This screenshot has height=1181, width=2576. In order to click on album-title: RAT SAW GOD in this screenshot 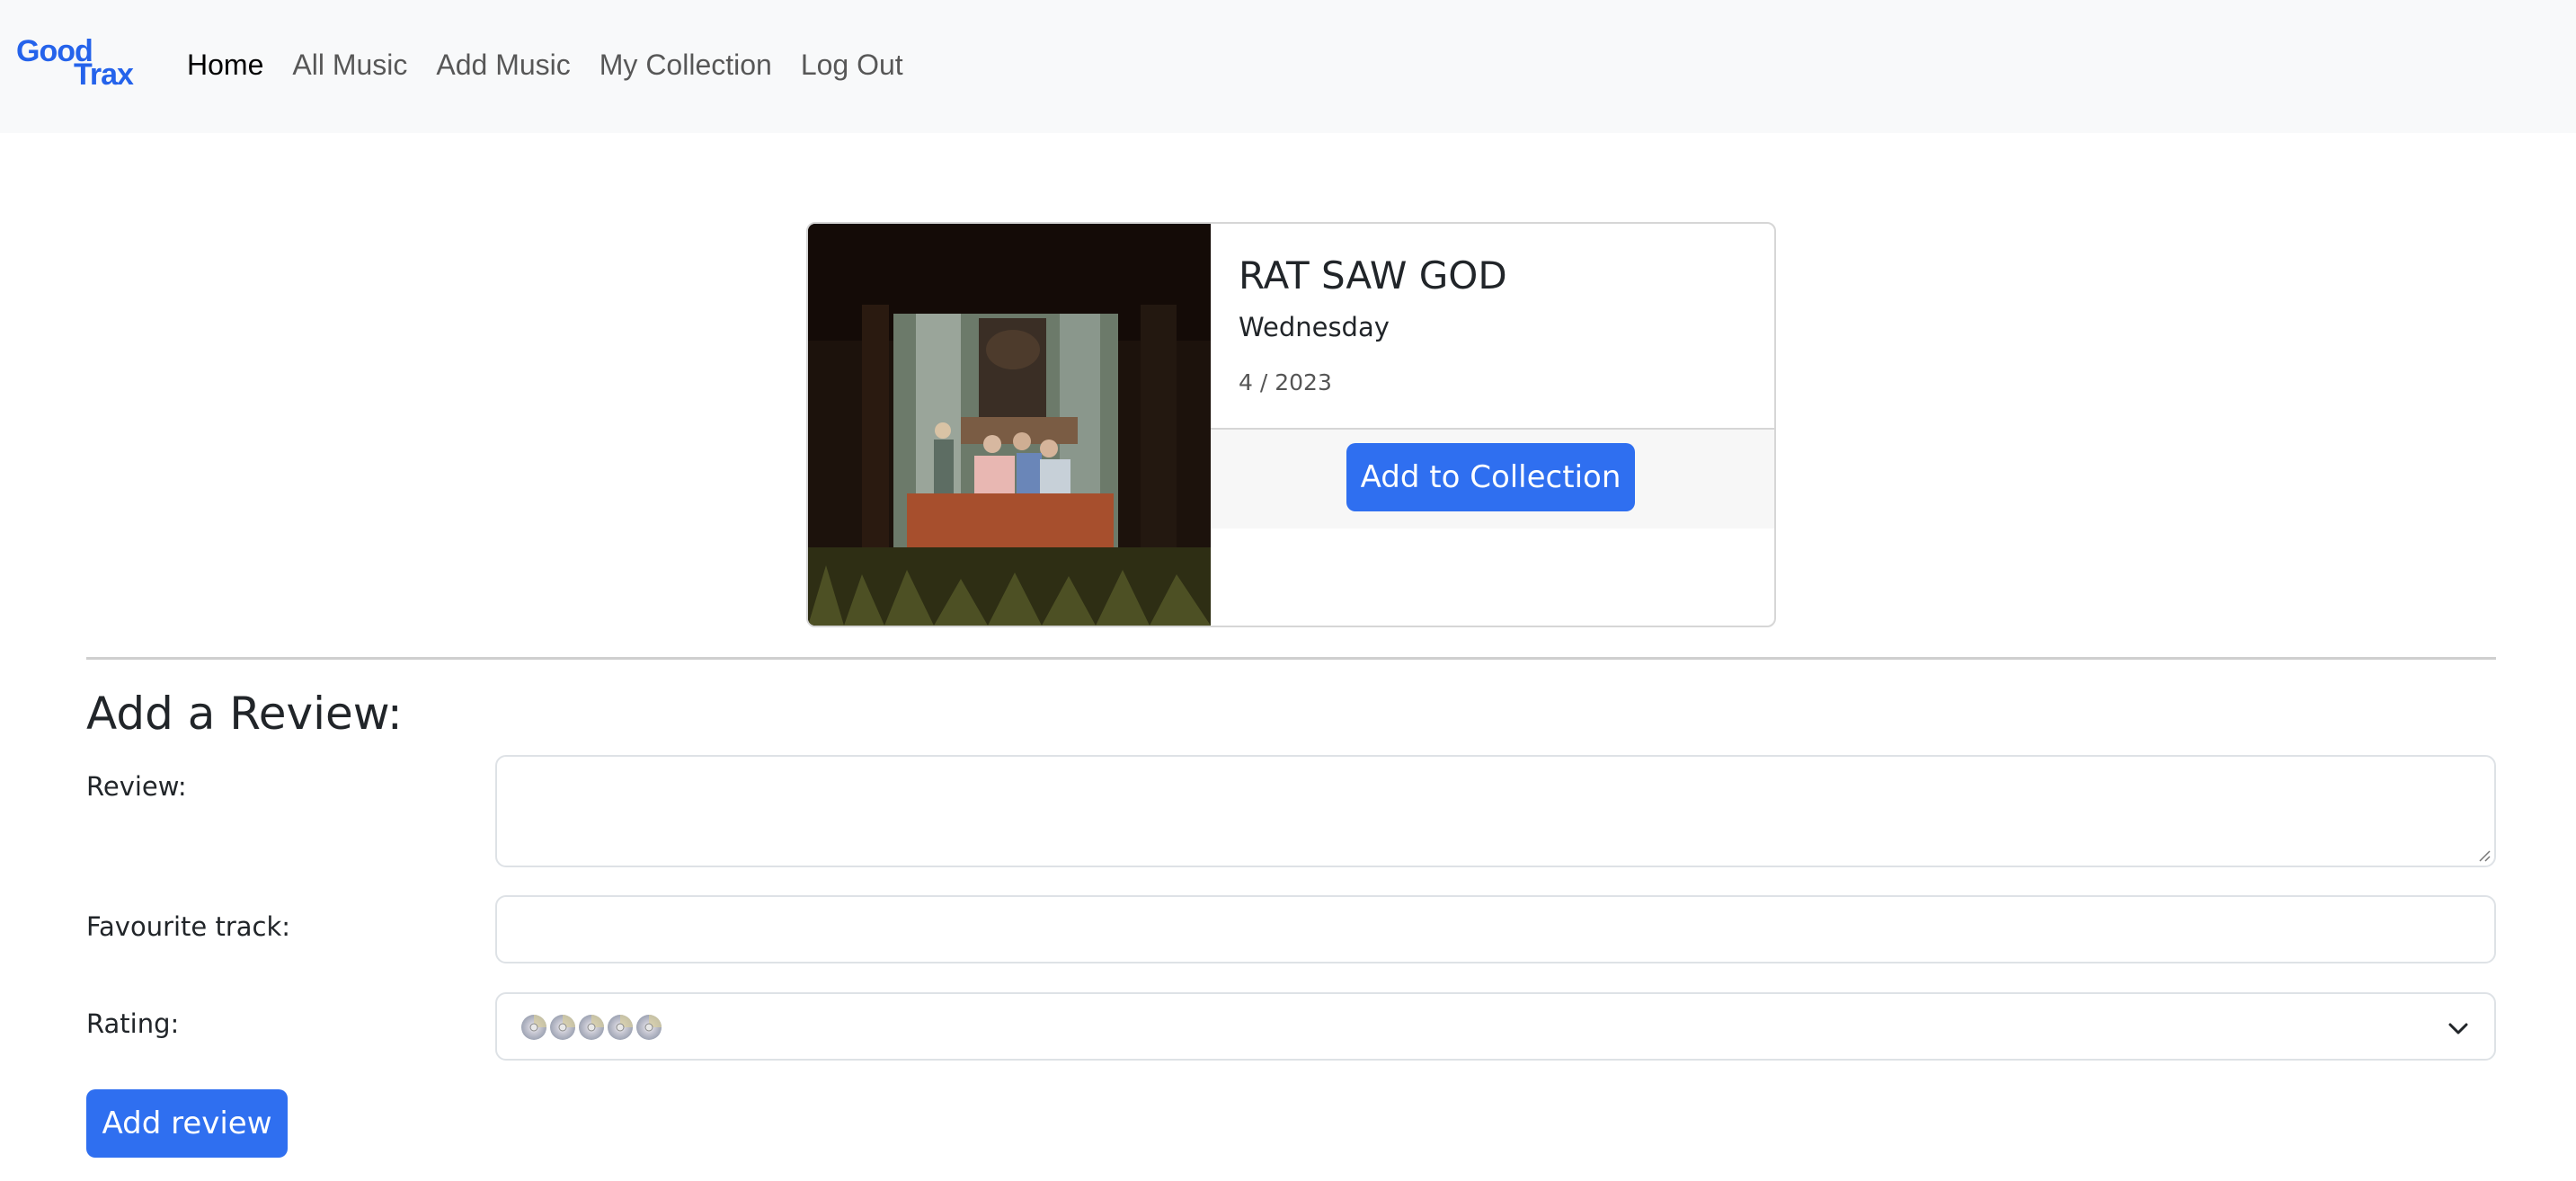, I will do `click(1373, 275)`.